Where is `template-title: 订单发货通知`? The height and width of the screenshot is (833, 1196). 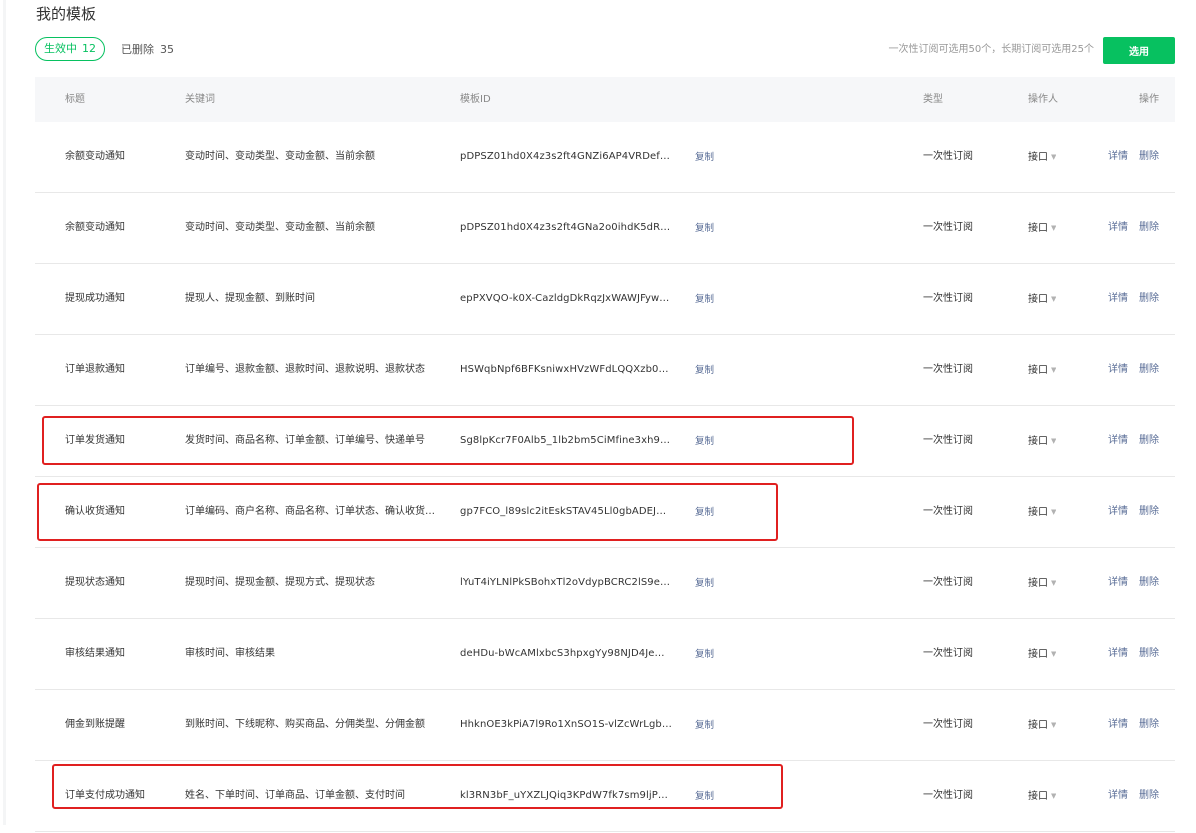 template-title: 订单发货通知 is located at coordinates (95, 440).